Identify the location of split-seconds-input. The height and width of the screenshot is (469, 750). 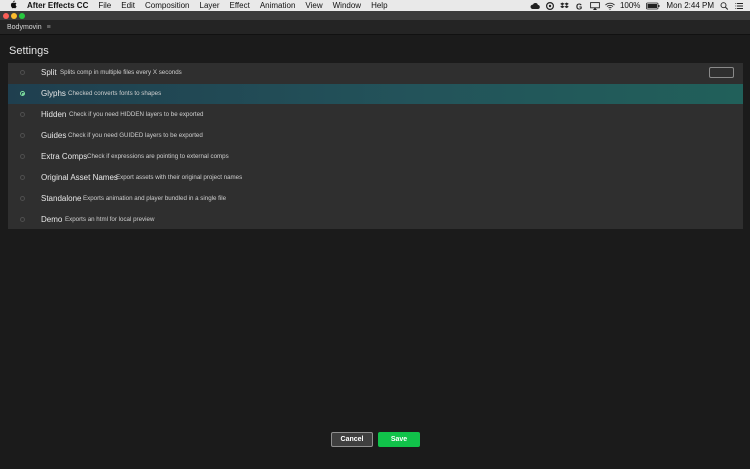
(721, 72).